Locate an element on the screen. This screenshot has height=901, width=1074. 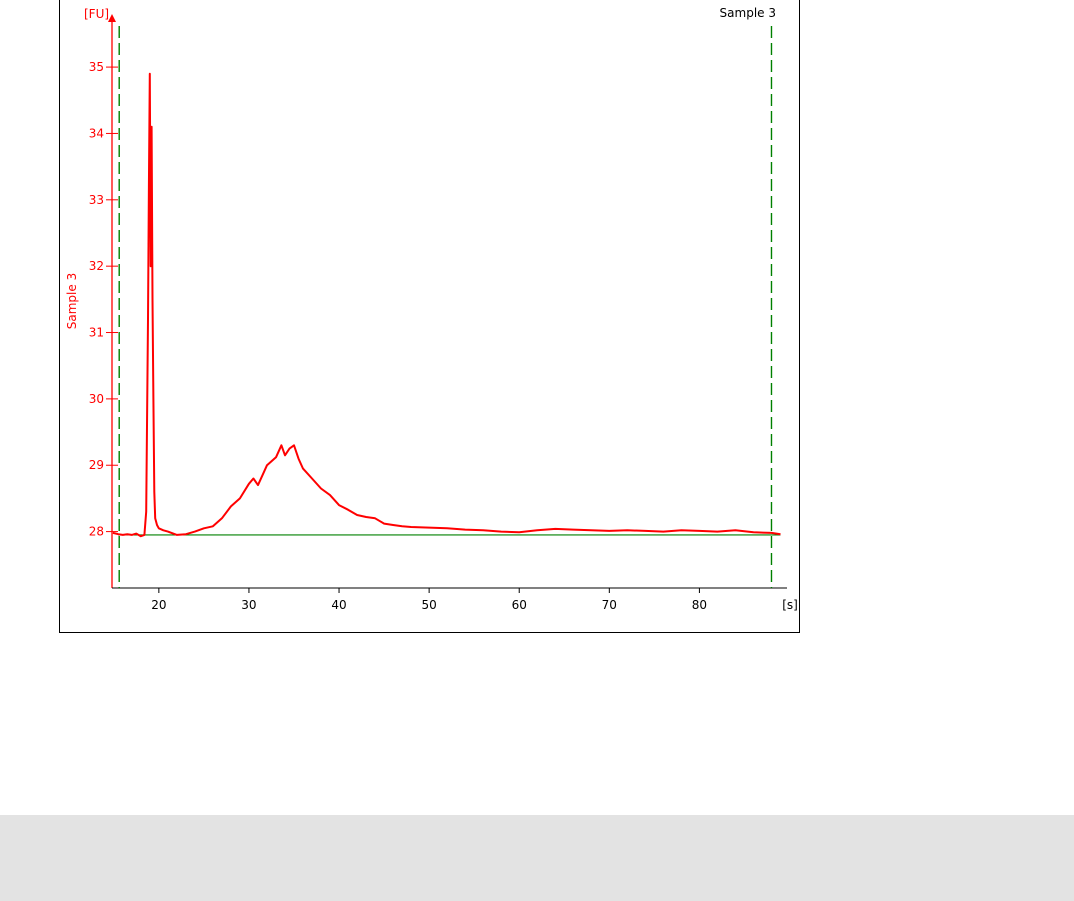
y-tick-label: 30 is located at coordinates (96, 399).